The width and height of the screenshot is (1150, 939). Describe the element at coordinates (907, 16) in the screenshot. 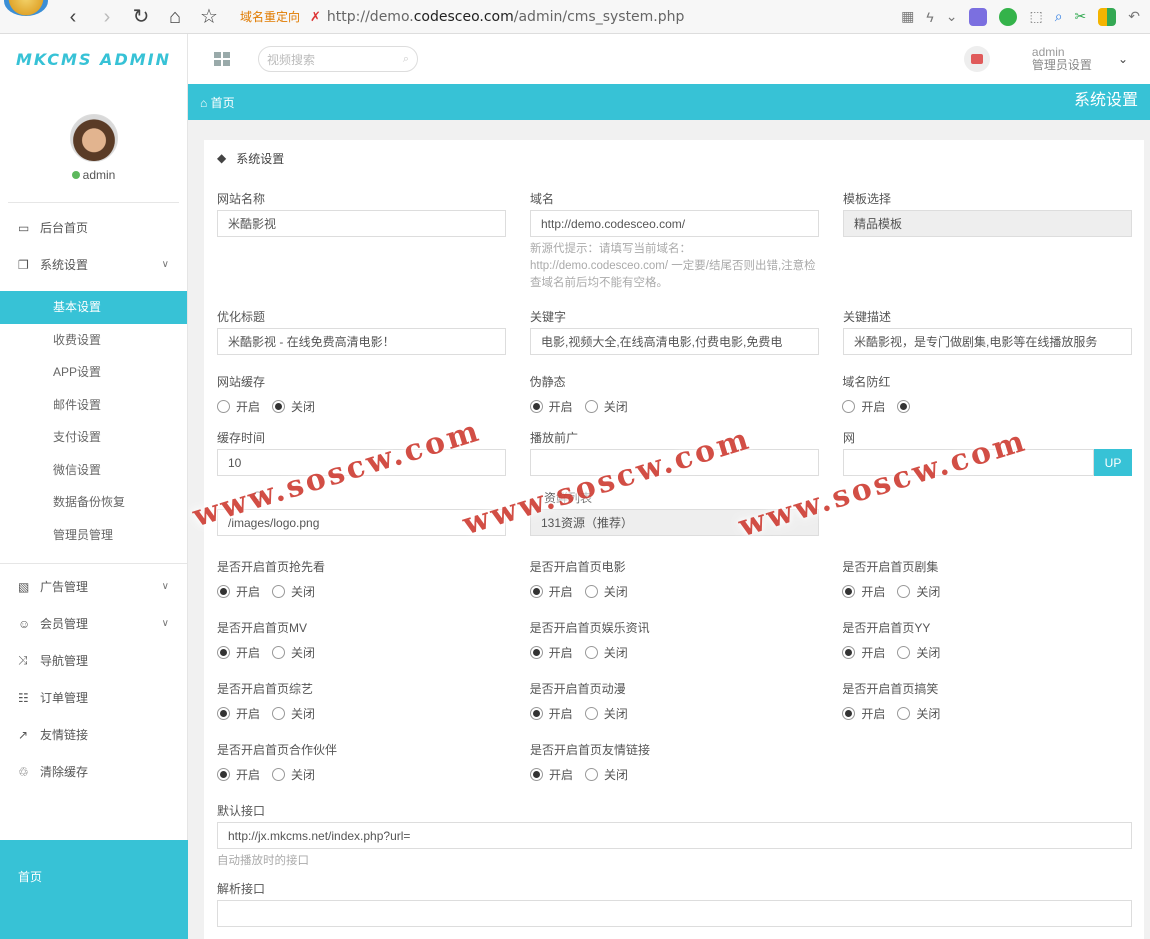

I see `qr-icon: ▦` at that location.